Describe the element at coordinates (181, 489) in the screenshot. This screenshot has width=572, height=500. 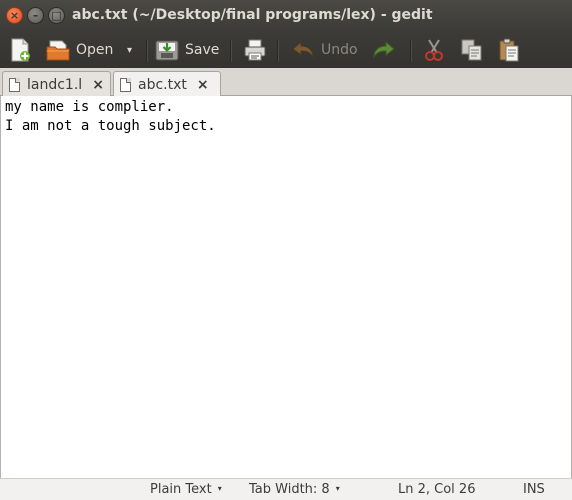
I see `language-label: Plain Text` at that location.